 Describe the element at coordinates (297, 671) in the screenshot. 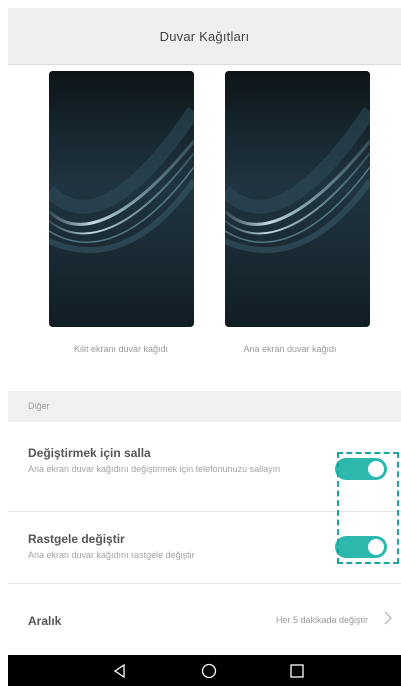

I see `recents-icon` at that location.